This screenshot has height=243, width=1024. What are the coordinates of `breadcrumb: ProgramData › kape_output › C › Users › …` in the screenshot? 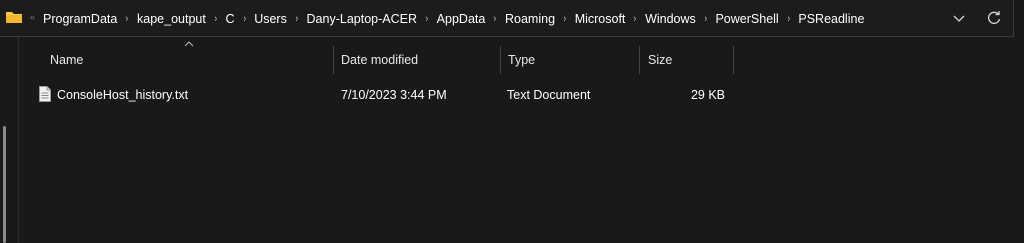 It's located at (453, 18).